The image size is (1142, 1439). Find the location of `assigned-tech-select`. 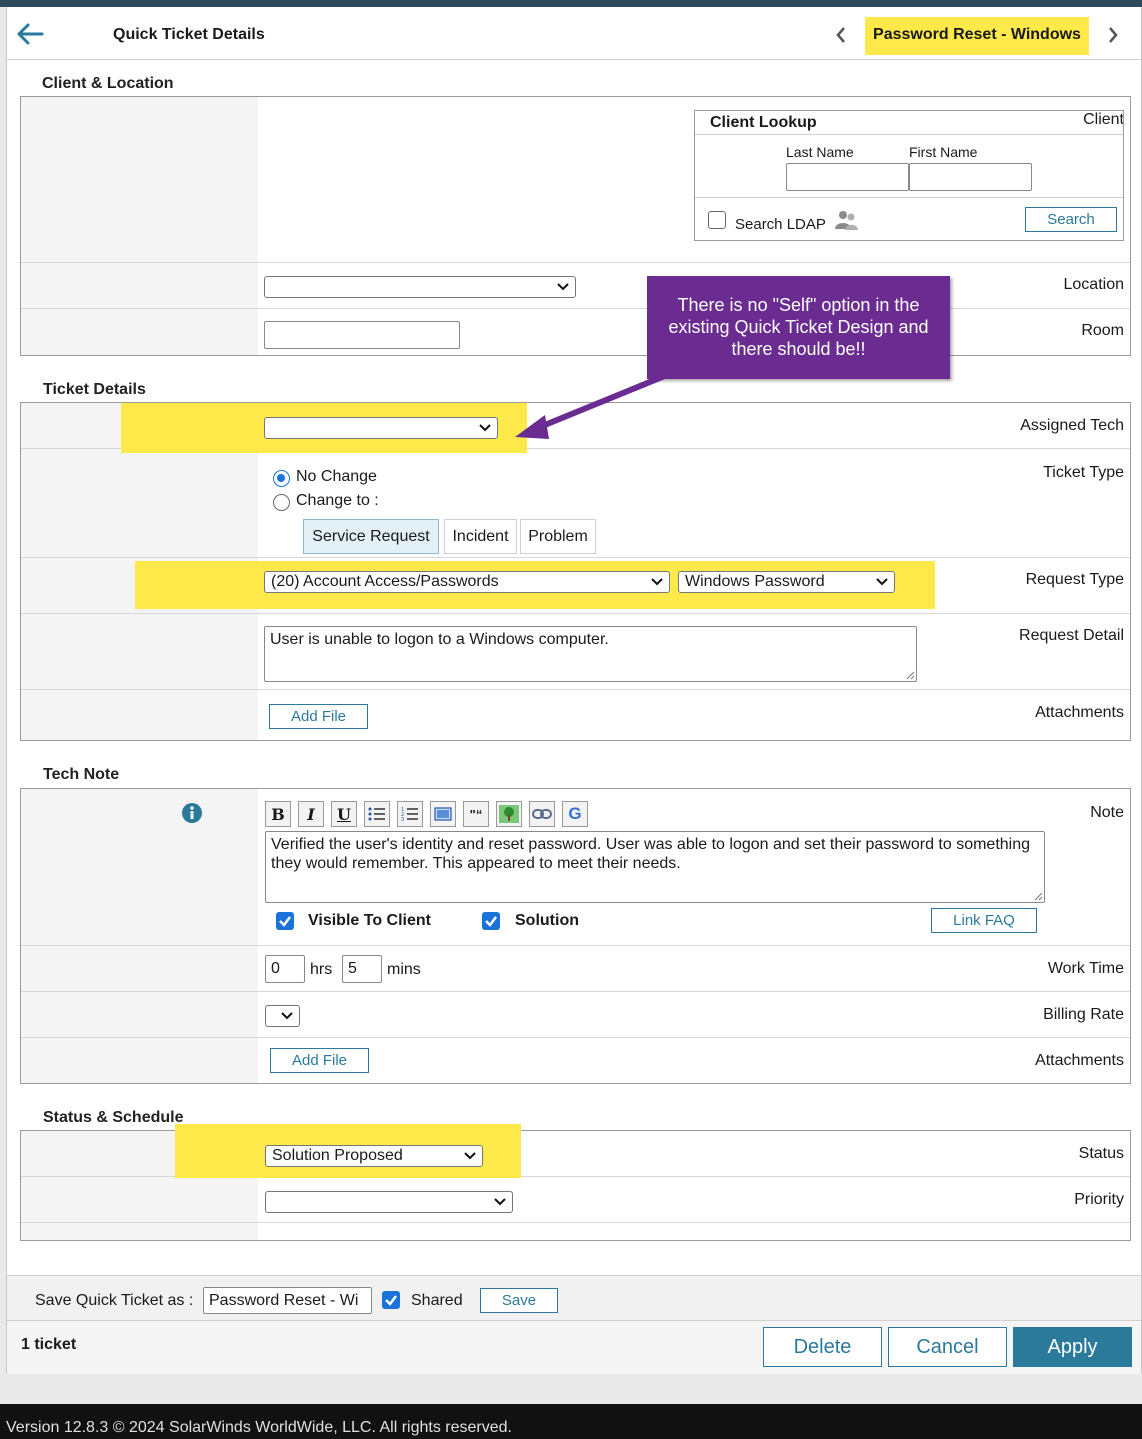

assigned-tech-select is located at coordinates (381, 428).